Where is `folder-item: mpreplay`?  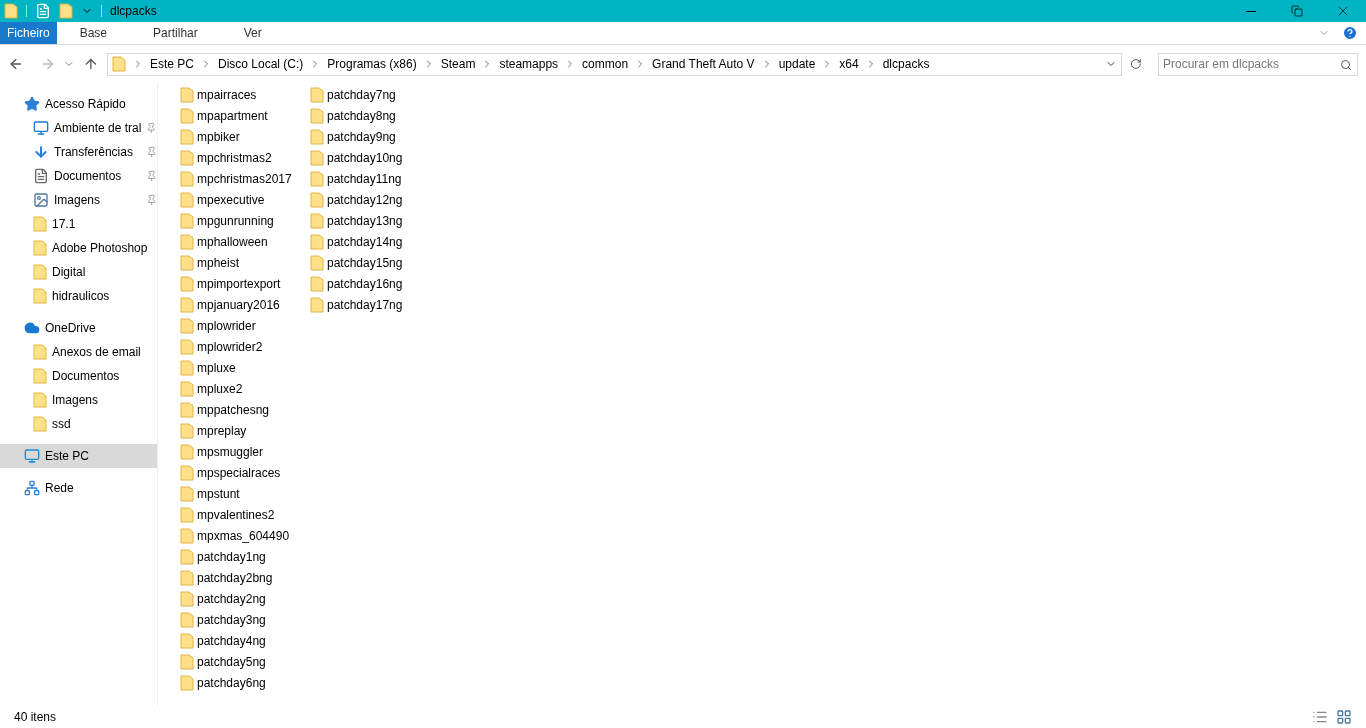 folder-item: mpreplay is located at coordinates (245, 430).